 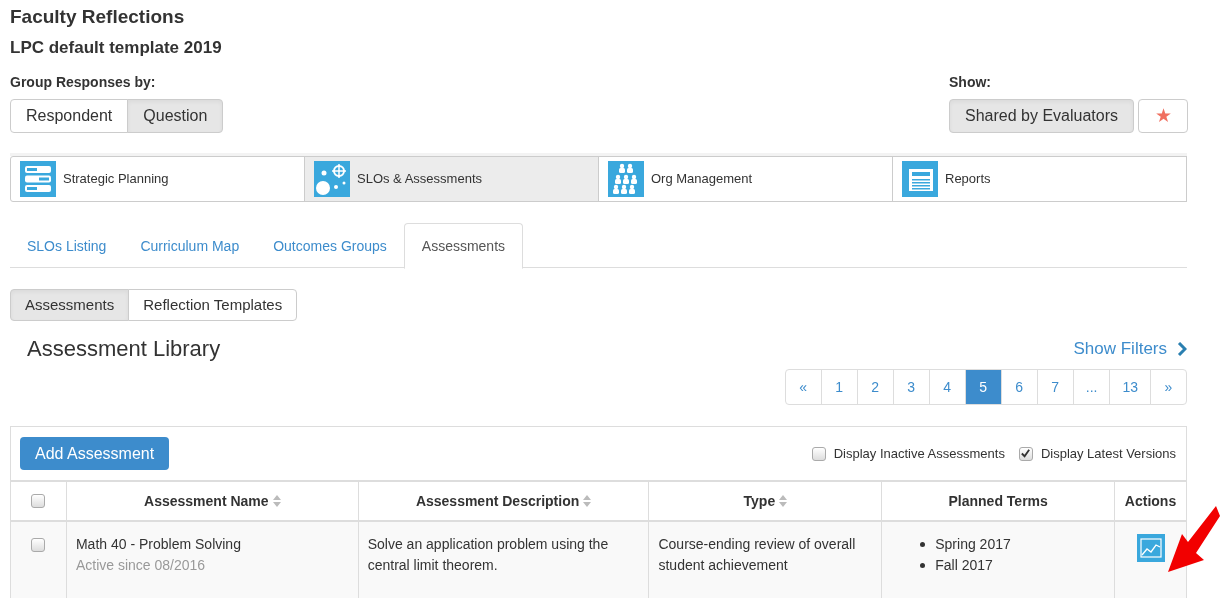 I want to click on nav-tab: SLOs Listing, so click(x=67, y=246).